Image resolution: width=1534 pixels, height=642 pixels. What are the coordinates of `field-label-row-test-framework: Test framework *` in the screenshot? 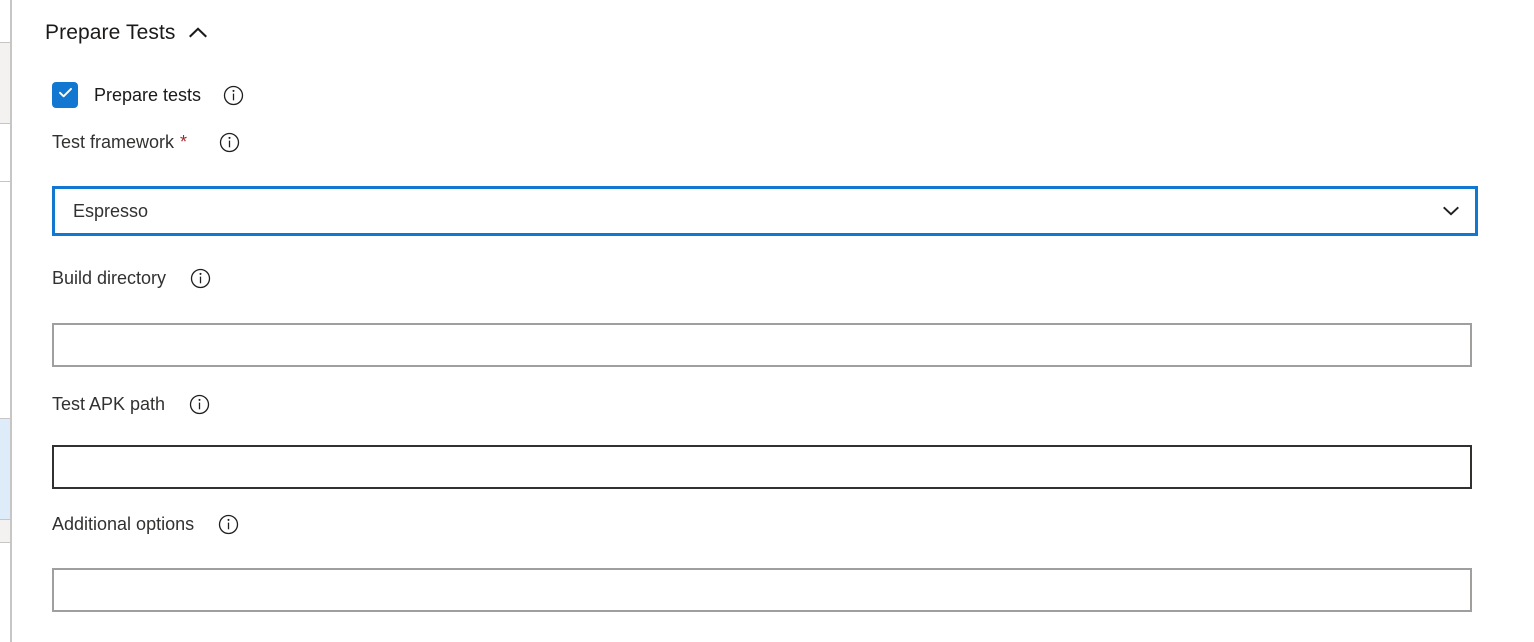 It's located at (146, 142).